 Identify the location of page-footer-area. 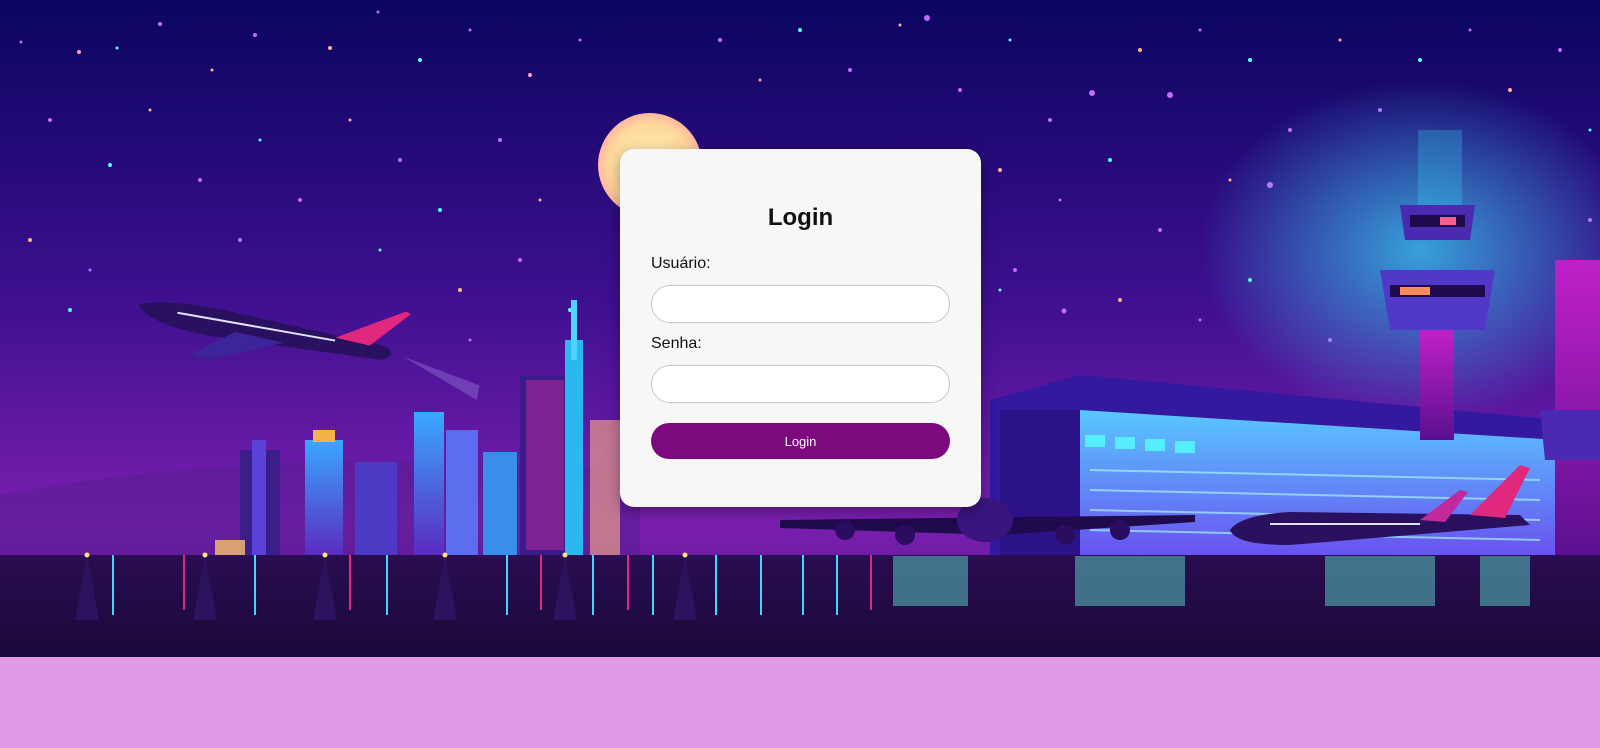
(800, 702).